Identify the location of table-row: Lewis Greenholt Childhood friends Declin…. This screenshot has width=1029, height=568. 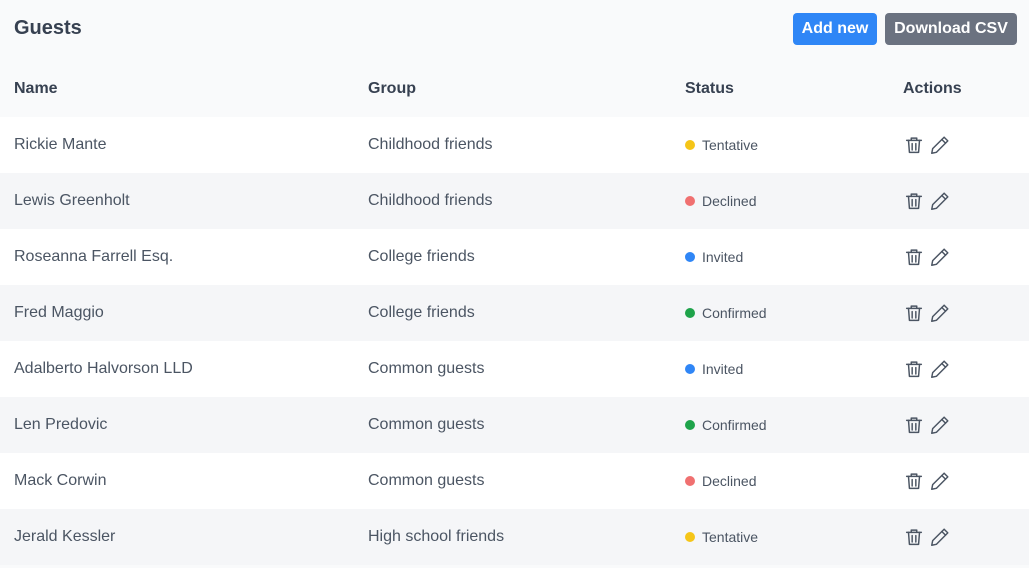
(514, 201).